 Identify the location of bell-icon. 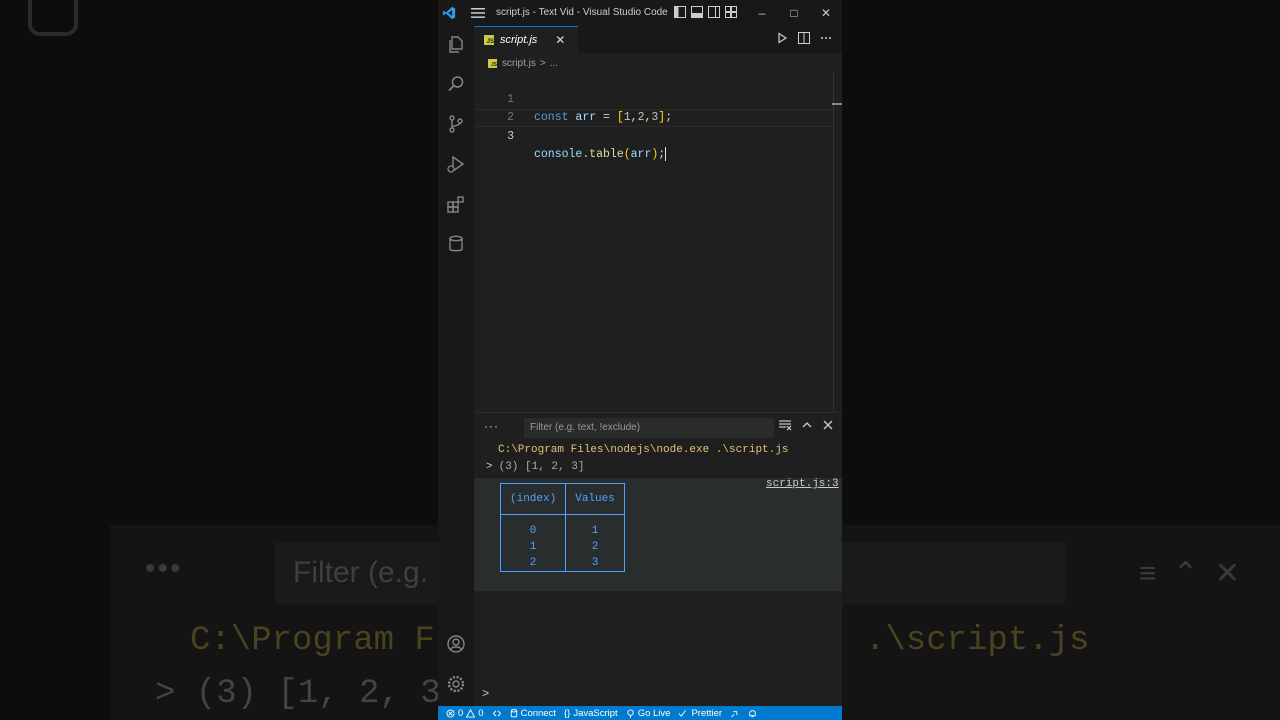
(752, 713).